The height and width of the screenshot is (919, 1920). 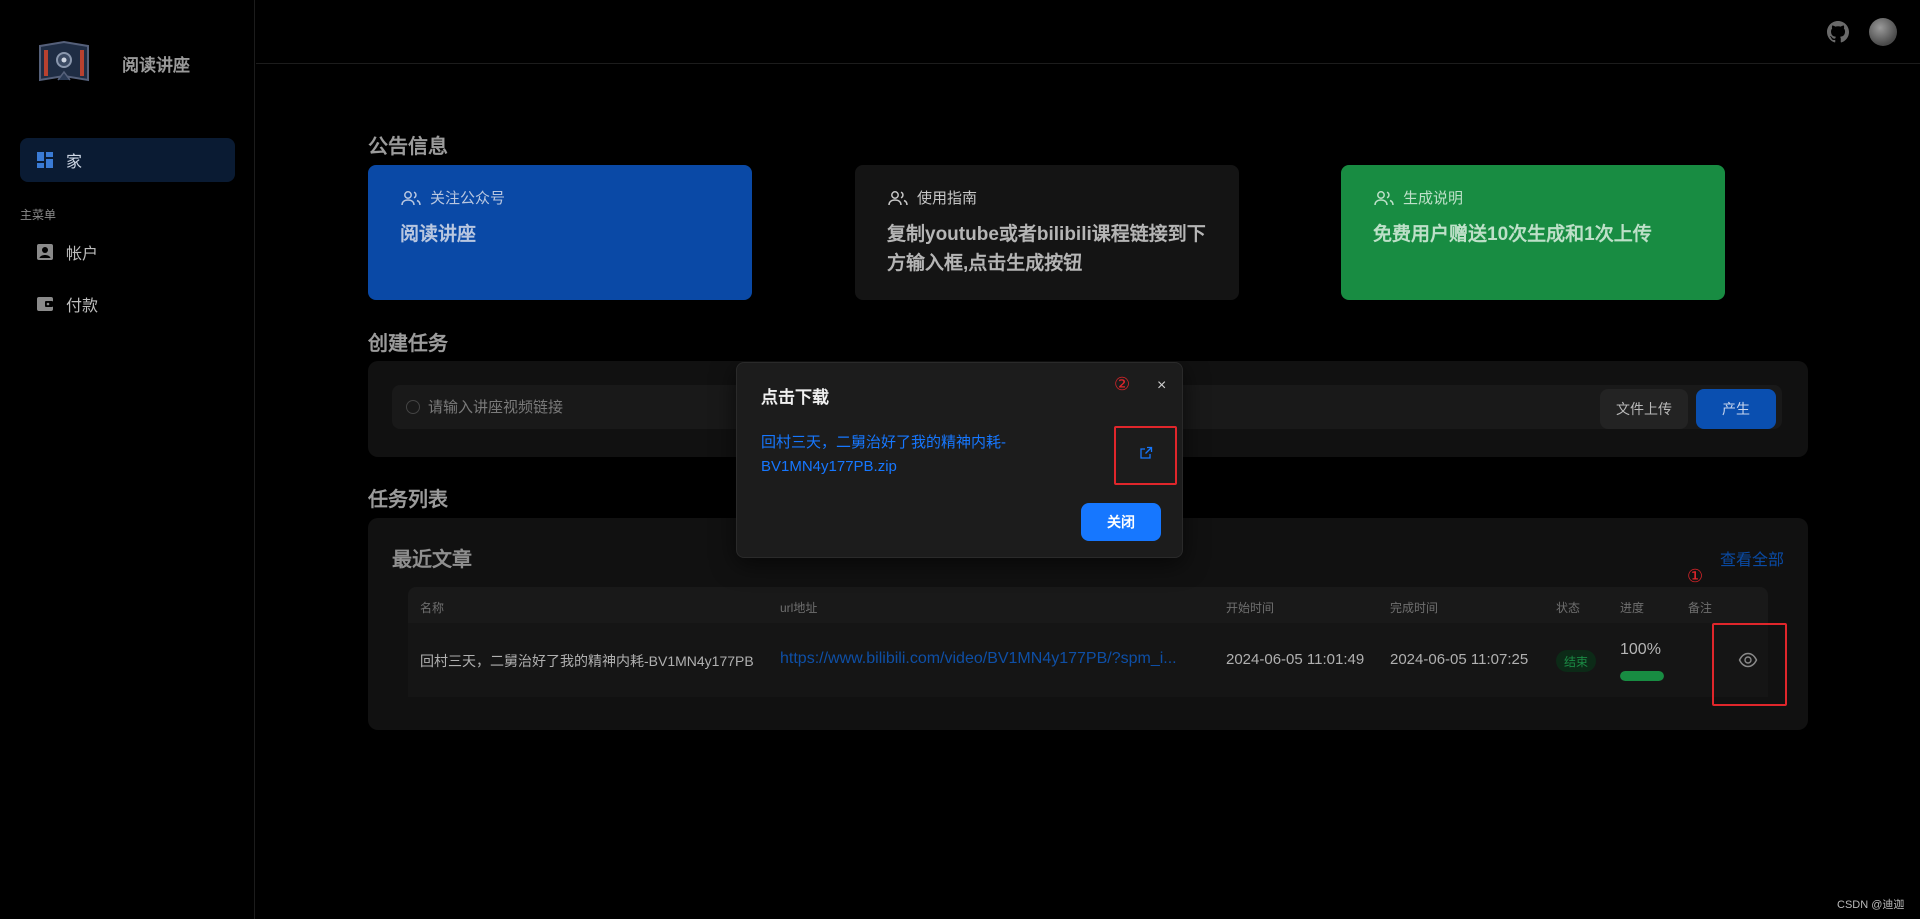 I want to click on column-header-url: url地址, so click(x=799, y=608).